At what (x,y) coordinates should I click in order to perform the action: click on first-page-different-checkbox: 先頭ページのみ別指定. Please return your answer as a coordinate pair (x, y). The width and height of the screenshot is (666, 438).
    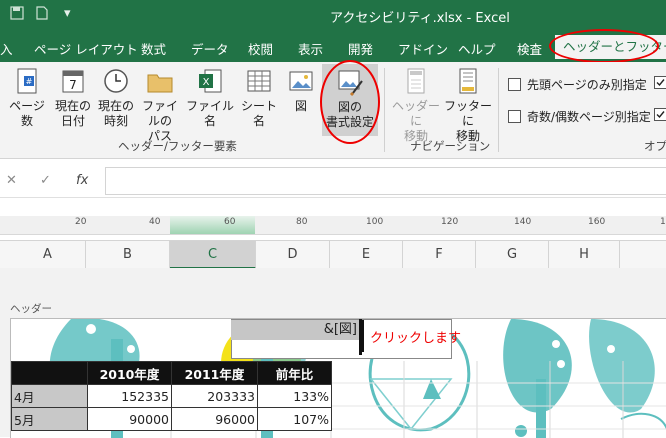
    Looking at the image, I should click on (577, 84).